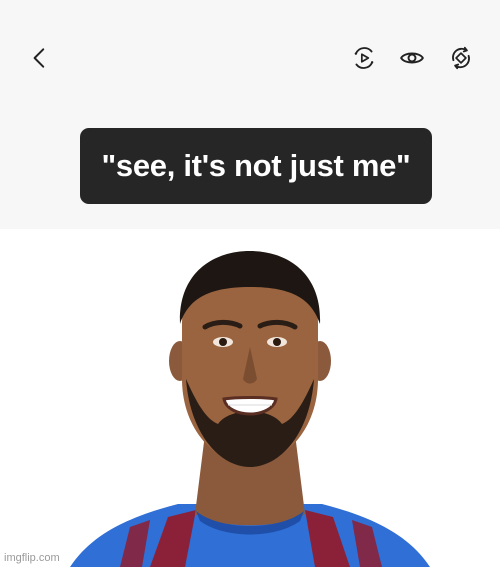 The height and width of the screenshot is (567, 500). I want to click on rotate-icon, so click(461, 58).